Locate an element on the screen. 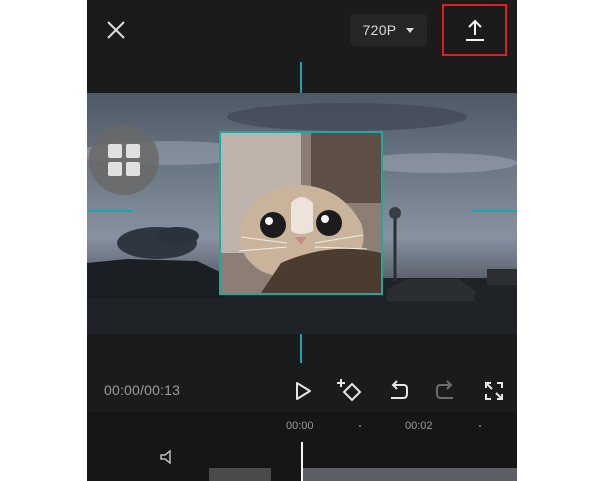 Image resolution: width=600 pixels, height=481 pixels. fullscreen-button is located at coordinates (494, 391).